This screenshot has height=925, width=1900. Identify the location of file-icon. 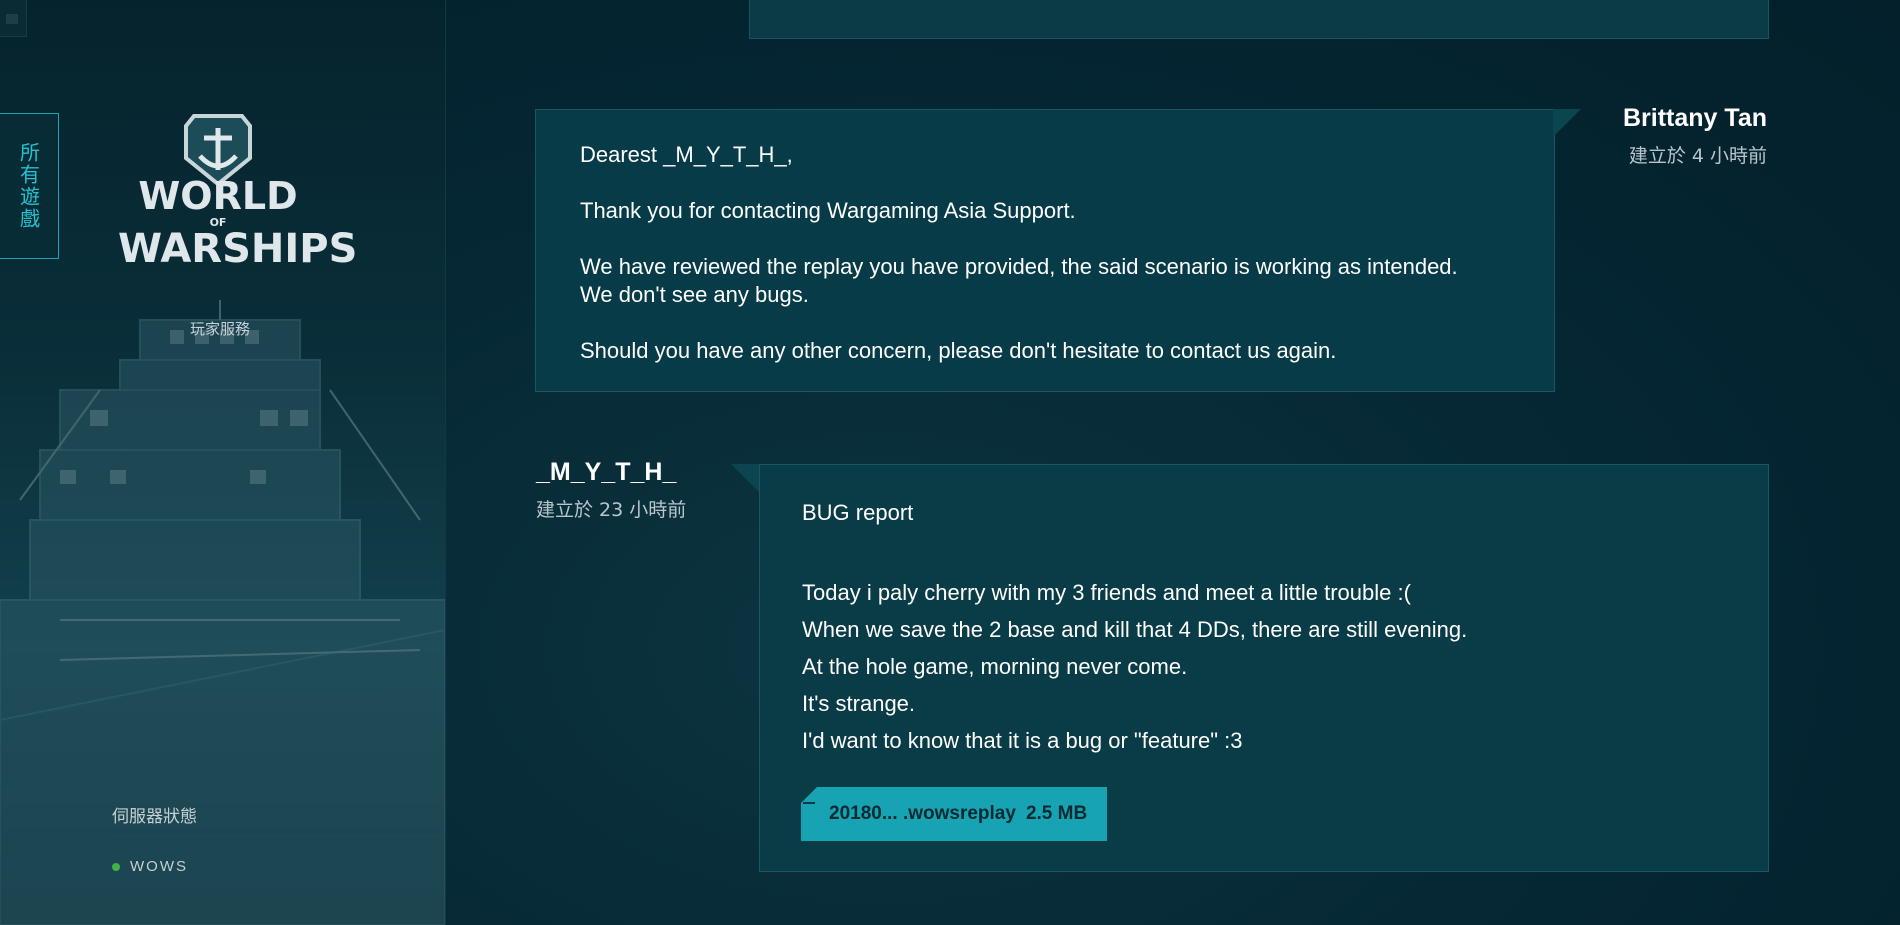
(809, 803).